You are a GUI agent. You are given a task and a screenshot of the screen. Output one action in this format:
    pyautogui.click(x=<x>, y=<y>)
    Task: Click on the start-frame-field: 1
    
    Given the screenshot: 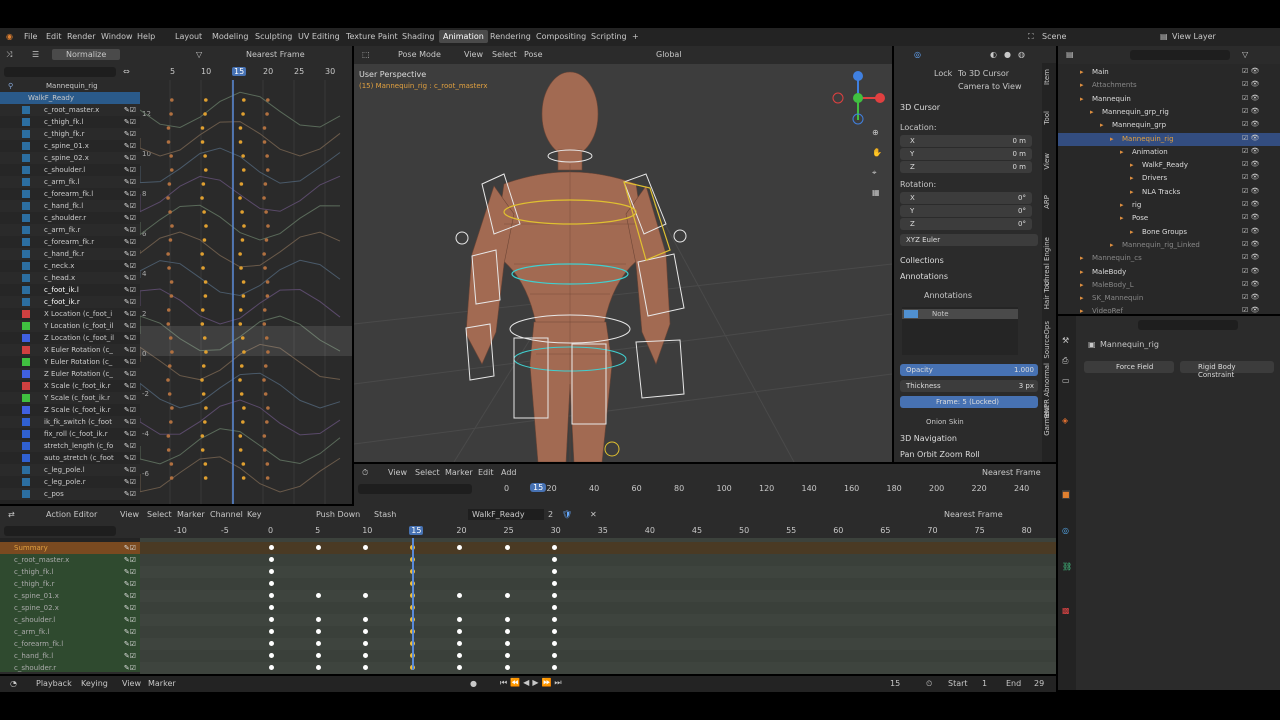 What is the action you would take?
    pyautogui.click(x=984, y=683)
    